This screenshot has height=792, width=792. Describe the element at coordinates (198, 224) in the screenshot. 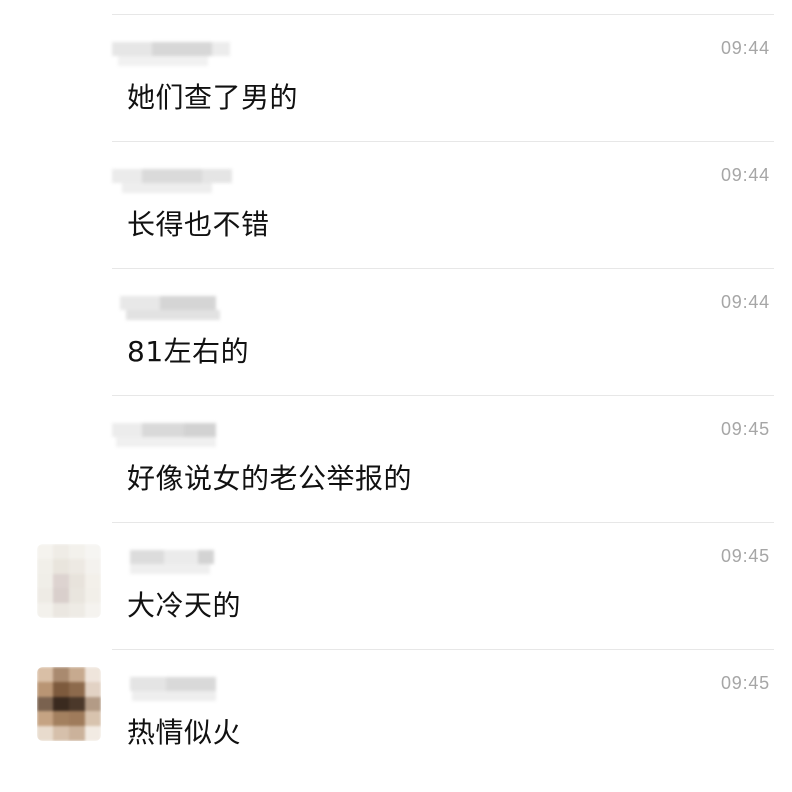

I see `message-text: 长得也不错` at that location.